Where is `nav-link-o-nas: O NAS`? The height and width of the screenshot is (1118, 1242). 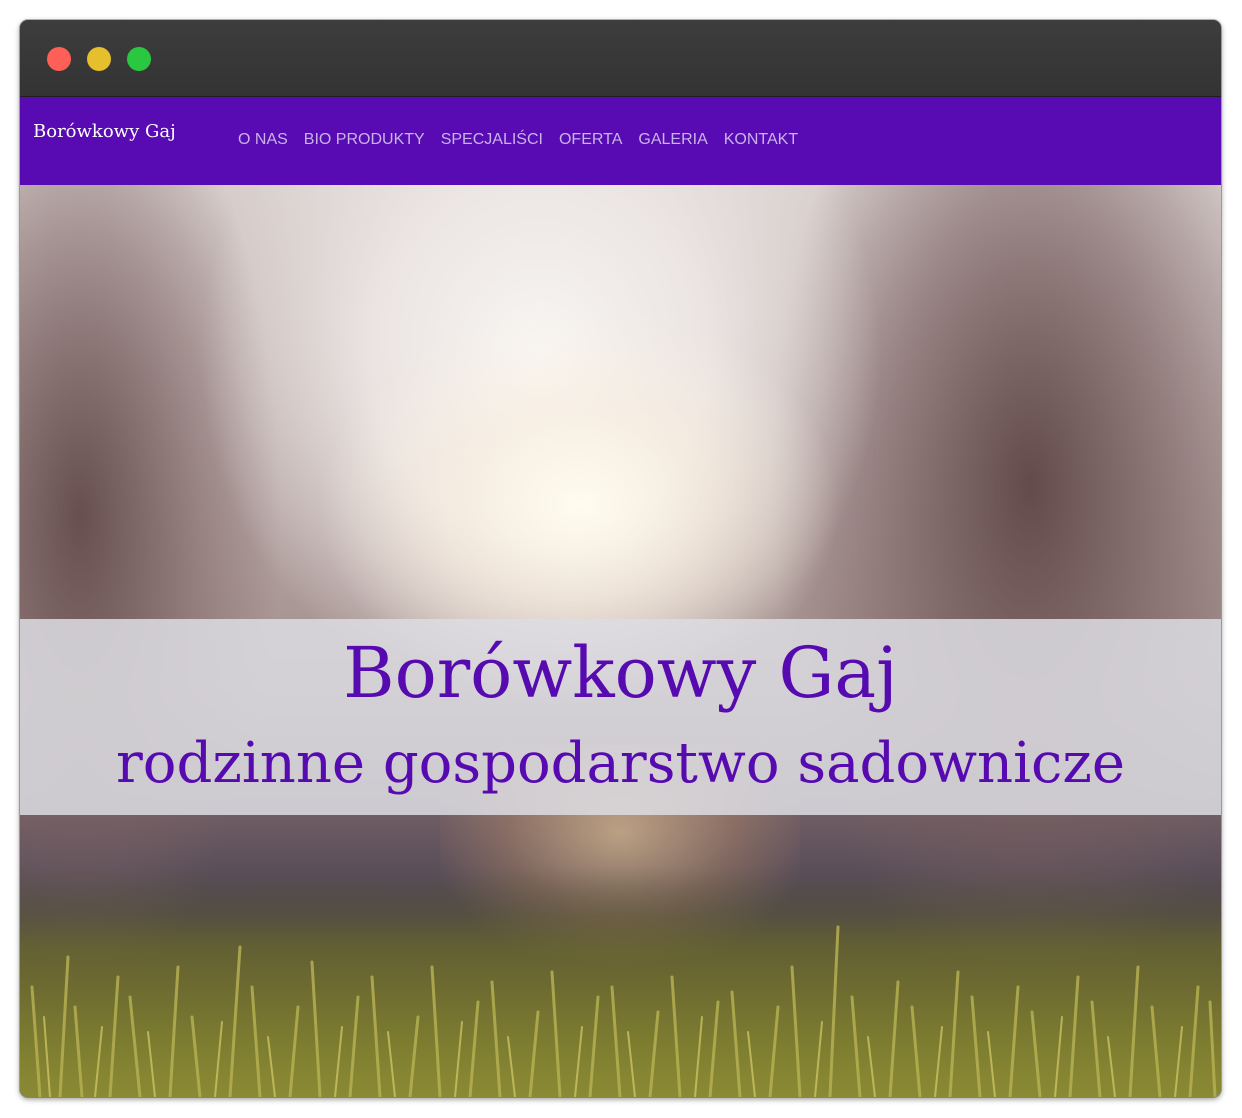
nav-link-o-nas: O NAS is located at coordinates (263, 140).